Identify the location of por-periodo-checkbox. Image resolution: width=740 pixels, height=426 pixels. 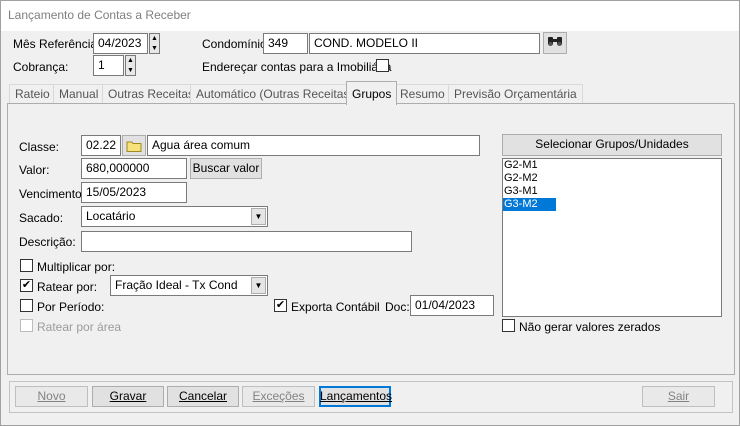
(26, 305).